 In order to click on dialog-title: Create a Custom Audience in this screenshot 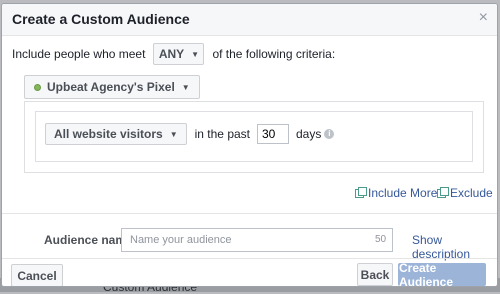, I will do `click(101, 19)`.